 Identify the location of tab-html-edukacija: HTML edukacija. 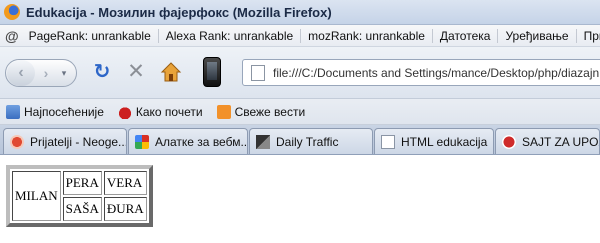
(434, 141).